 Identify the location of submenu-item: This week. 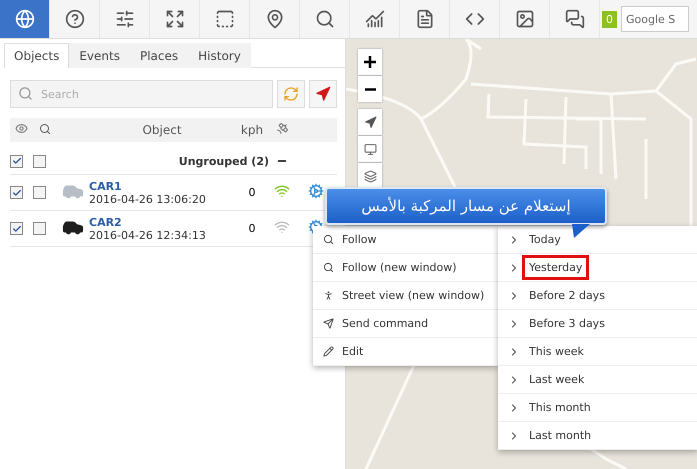
(556, 351).